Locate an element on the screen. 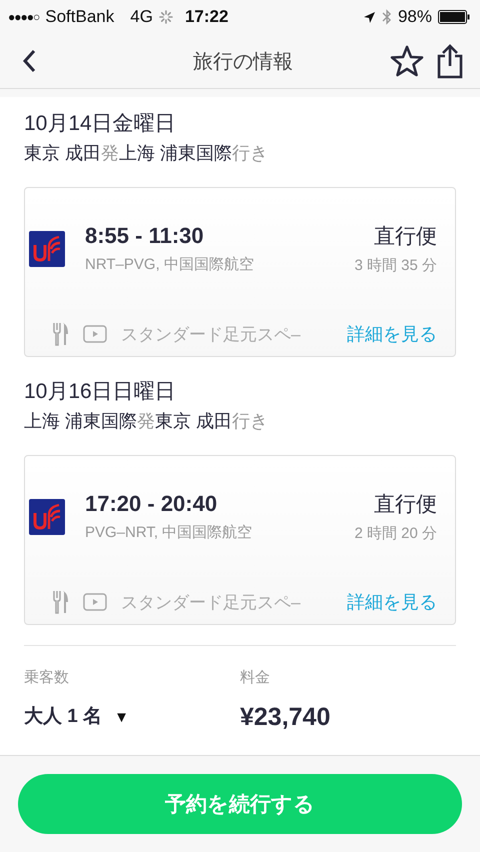 The image size is (480, 852). flight-times: 17:20 - 20:40 is located at coordinates (151, 504).